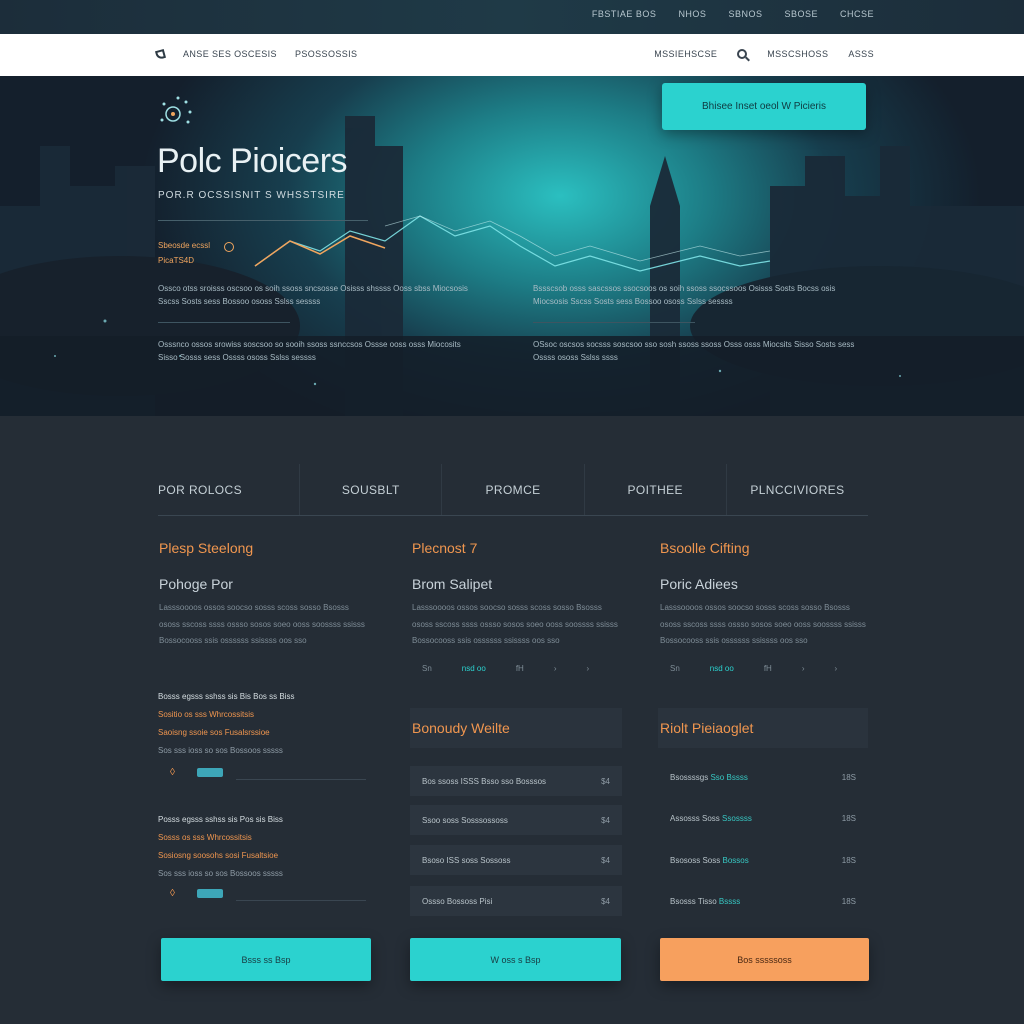 This screenshot has width=1024, height=1024. I want to click on row-label: Bos ssoss ISSS Bsso sso Bosssos, so click(484, 781).